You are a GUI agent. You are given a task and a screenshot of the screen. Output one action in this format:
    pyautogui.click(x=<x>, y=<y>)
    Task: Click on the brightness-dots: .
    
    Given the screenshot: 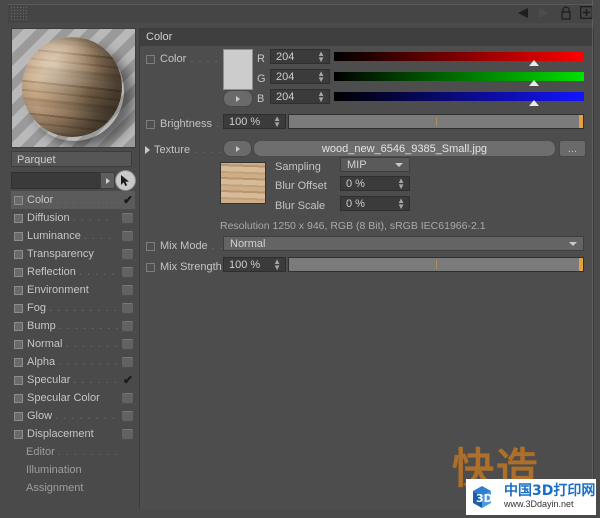 What is the action you would take?
    pyautogui.click(x=218, y=124)
    